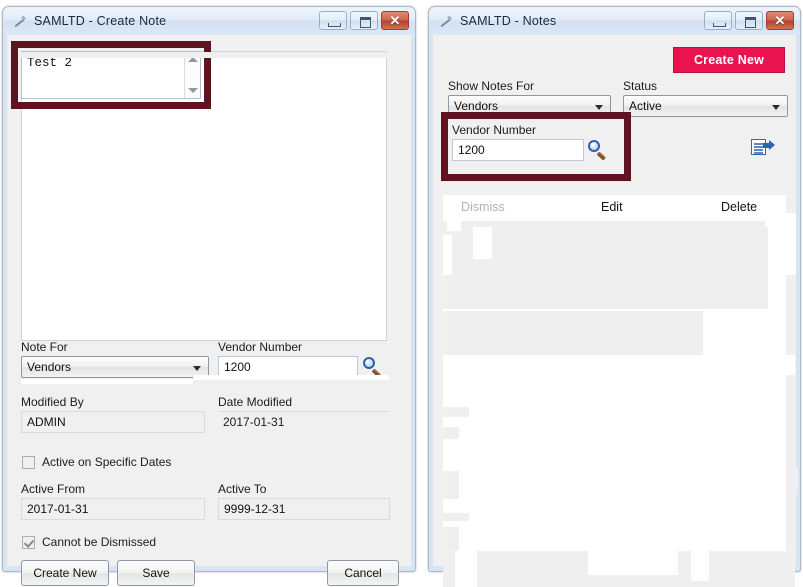  Describe the element at coordinates (115, 367) in the screenshot. I see `note-for-combo: Vendors` at that location.